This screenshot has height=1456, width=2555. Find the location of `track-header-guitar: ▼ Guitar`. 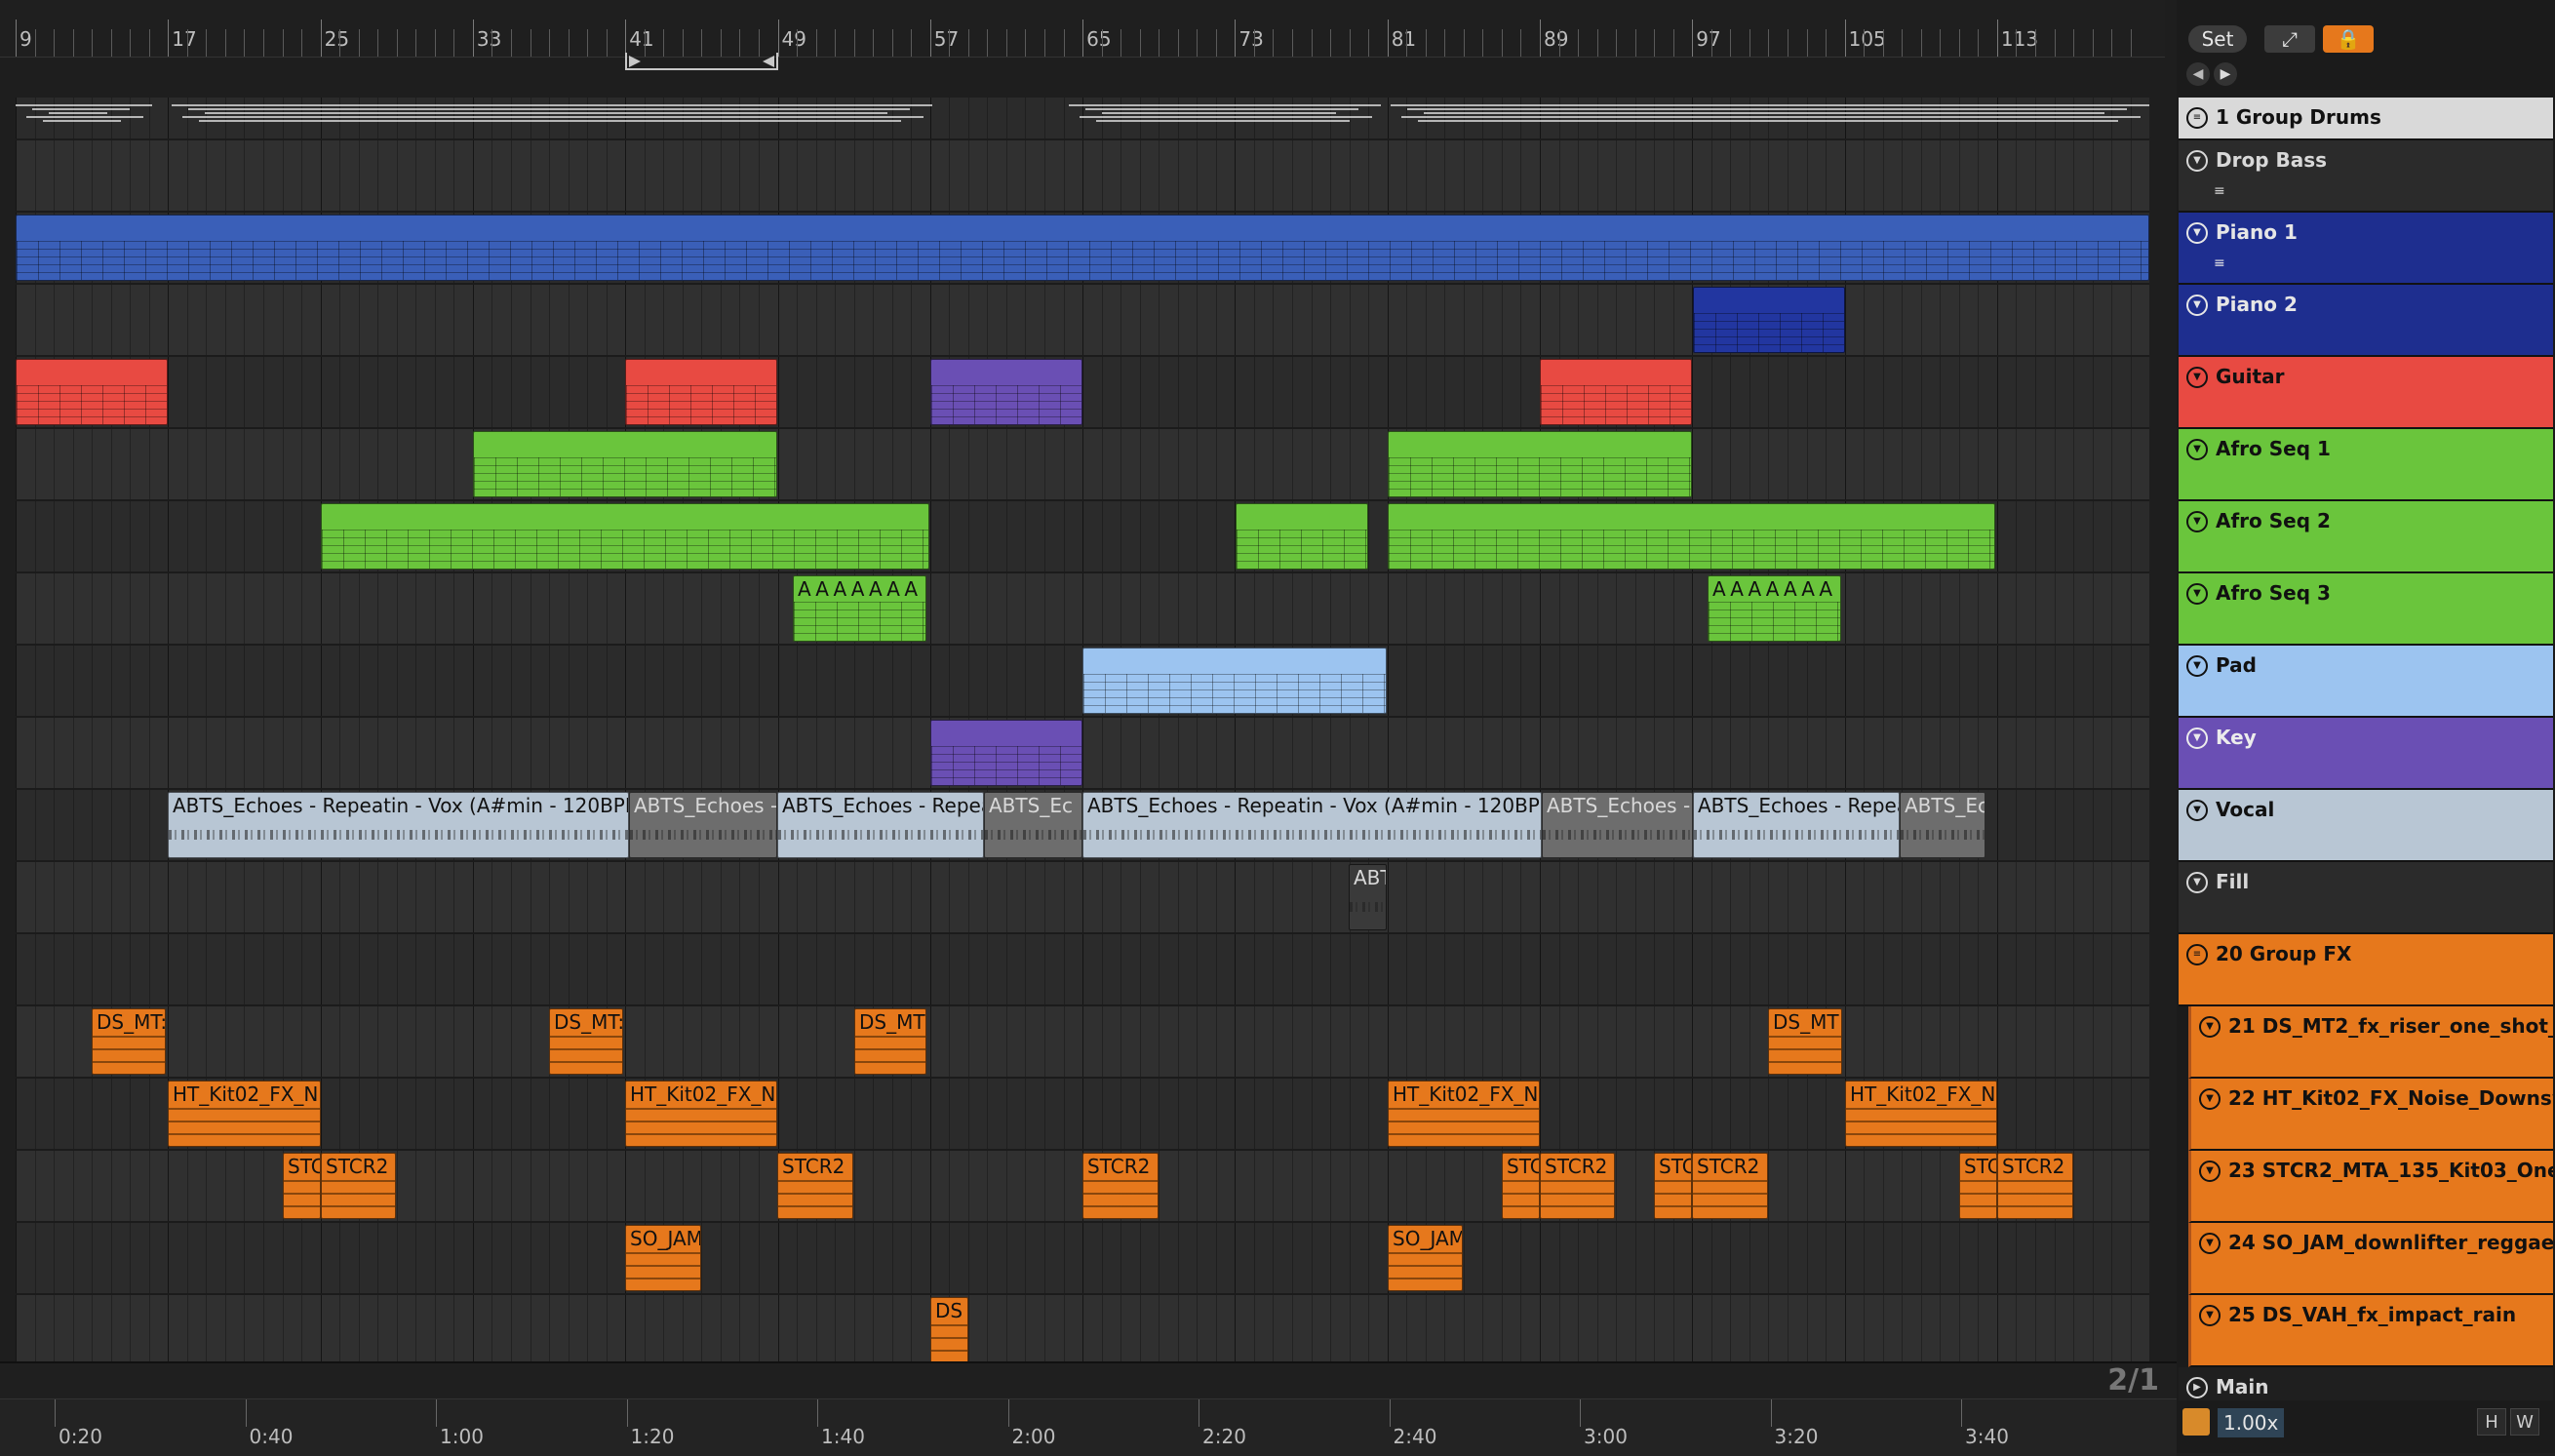

track-header-guitar: ▼ Guitar is located at coordinates (2366, 393).